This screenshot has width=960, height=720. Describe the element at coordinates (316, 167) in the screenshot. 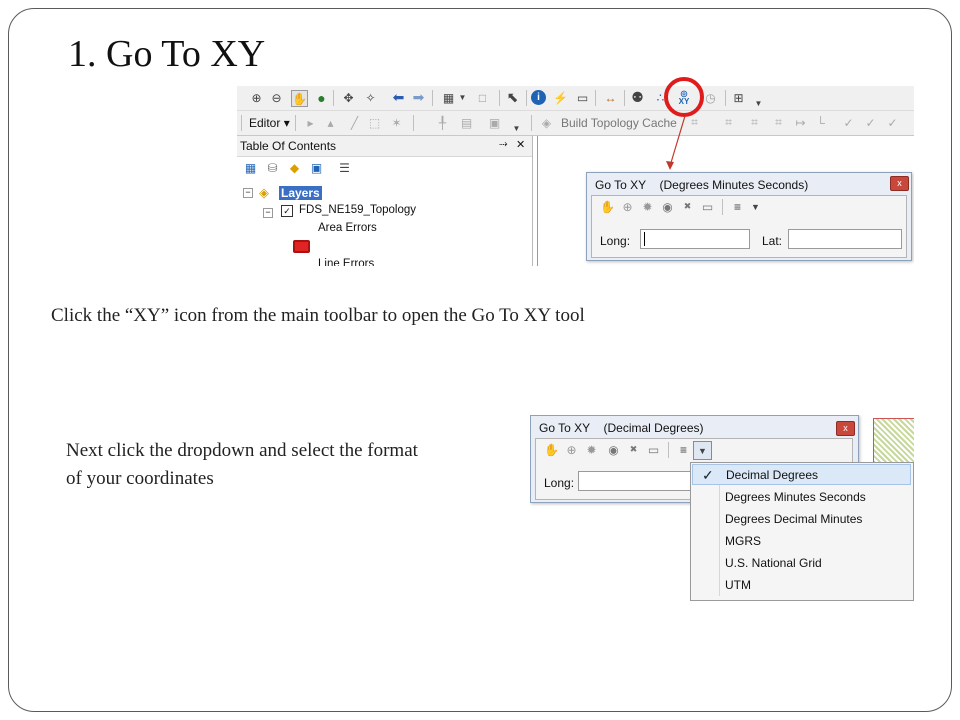

I see `list-by-selection-icon: ▣` at that location.